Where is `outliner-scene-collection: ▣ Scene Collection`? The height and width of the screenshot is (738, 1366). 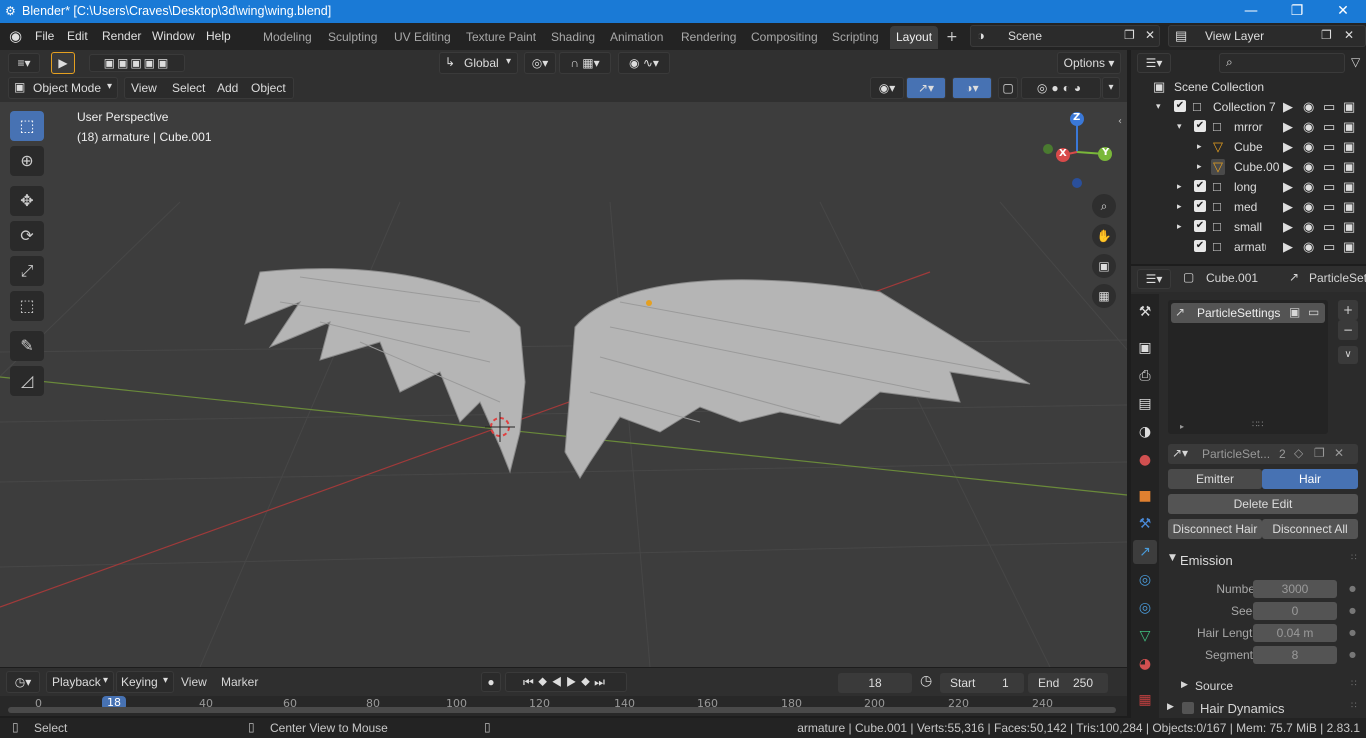
outliner-scene-collection: ▣ Scene Collection is located at coordinates (1248, 87).